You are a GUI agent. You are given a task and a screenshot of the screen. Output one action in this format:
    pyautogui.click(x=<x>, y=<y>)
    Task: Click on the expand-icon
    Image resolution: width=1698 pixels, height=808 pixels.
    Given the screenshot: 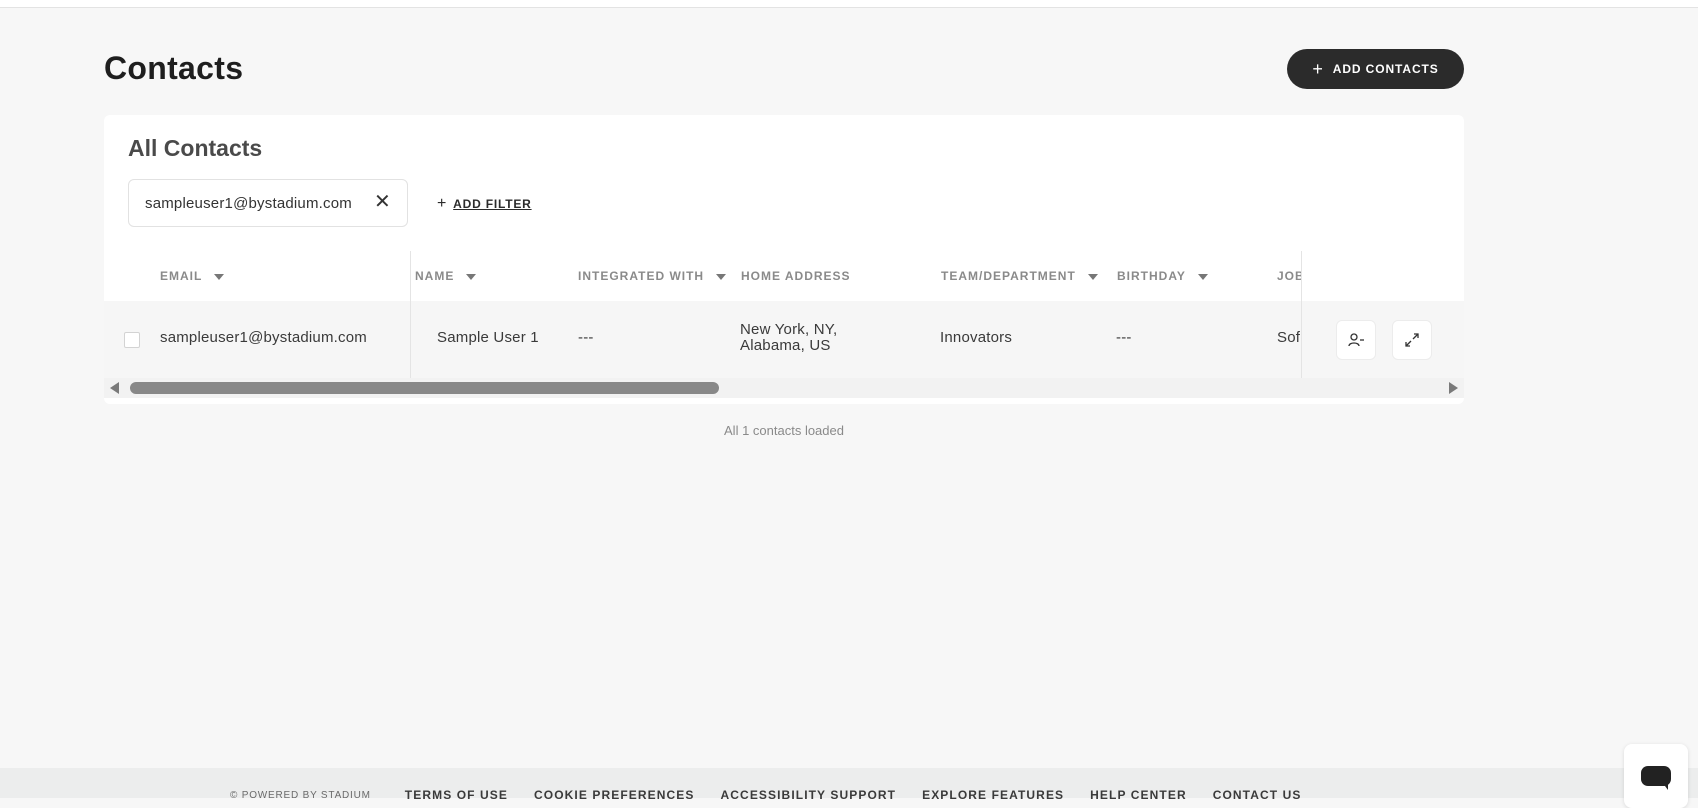 What is the action you would take?
    pyautogui.click(x=1412, y=340)
    